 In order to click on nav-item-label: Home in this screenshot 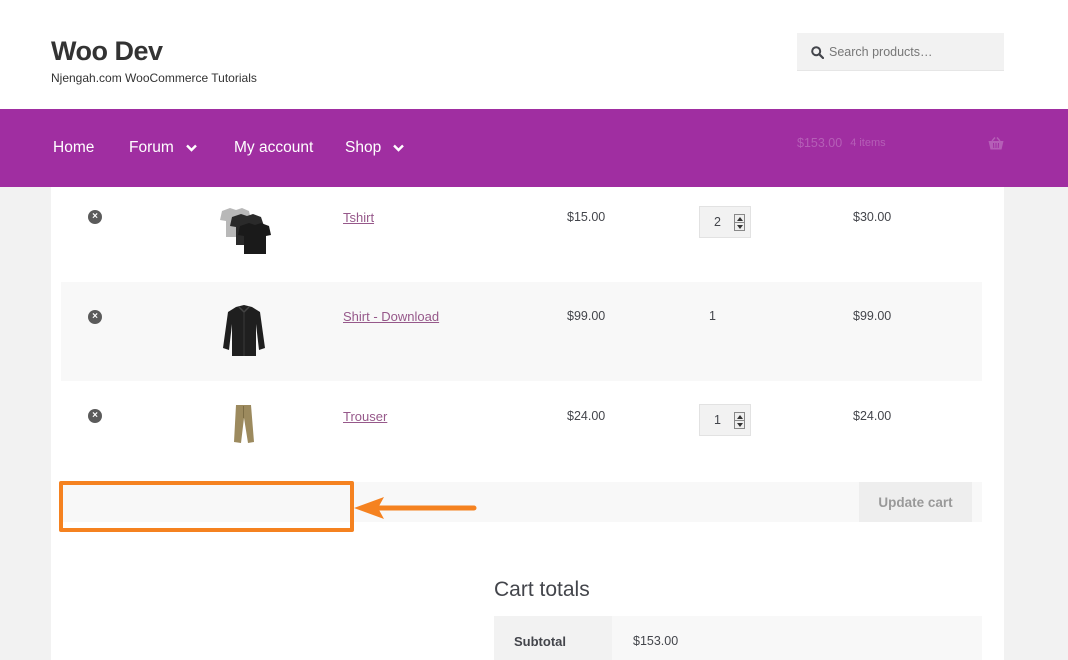, I will do `click(74, 147)`.